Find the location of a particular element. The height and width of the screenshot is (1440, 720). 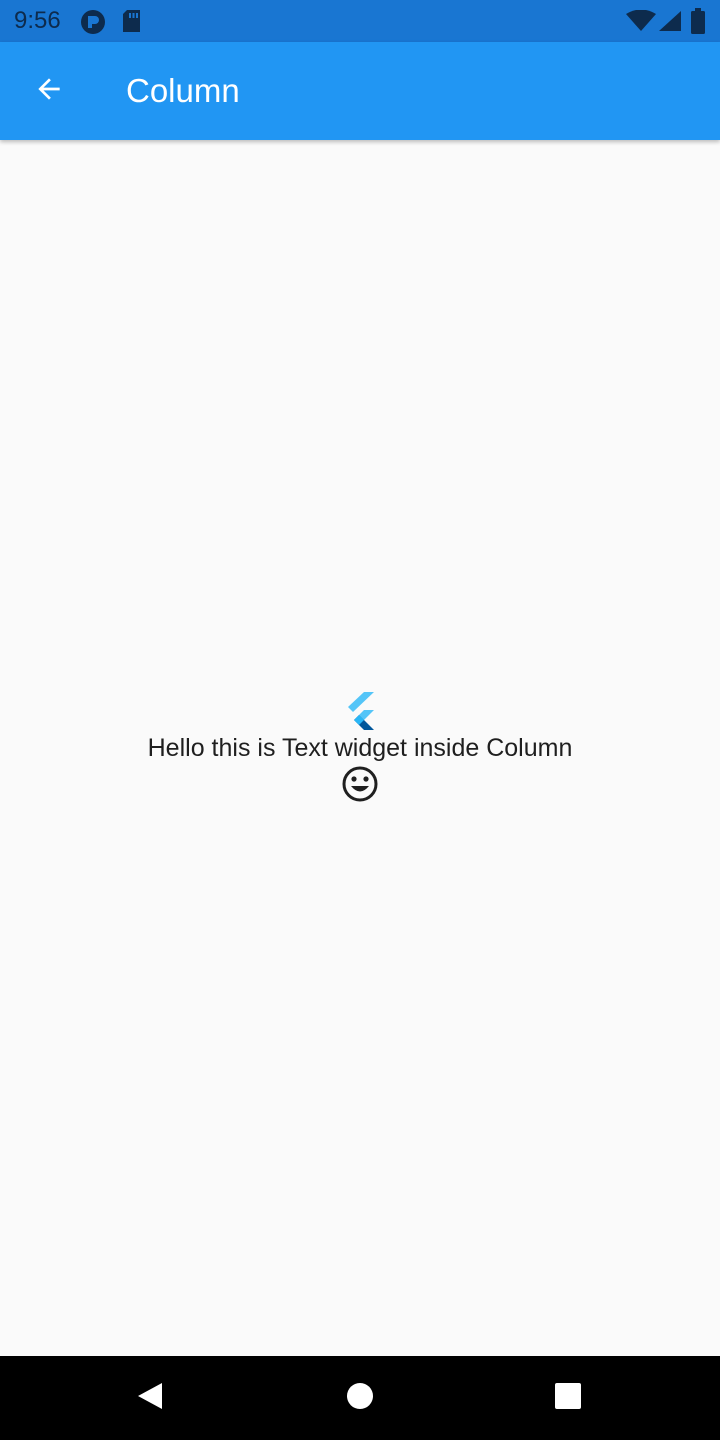

smile-icon is located at coordinates (360, 784).